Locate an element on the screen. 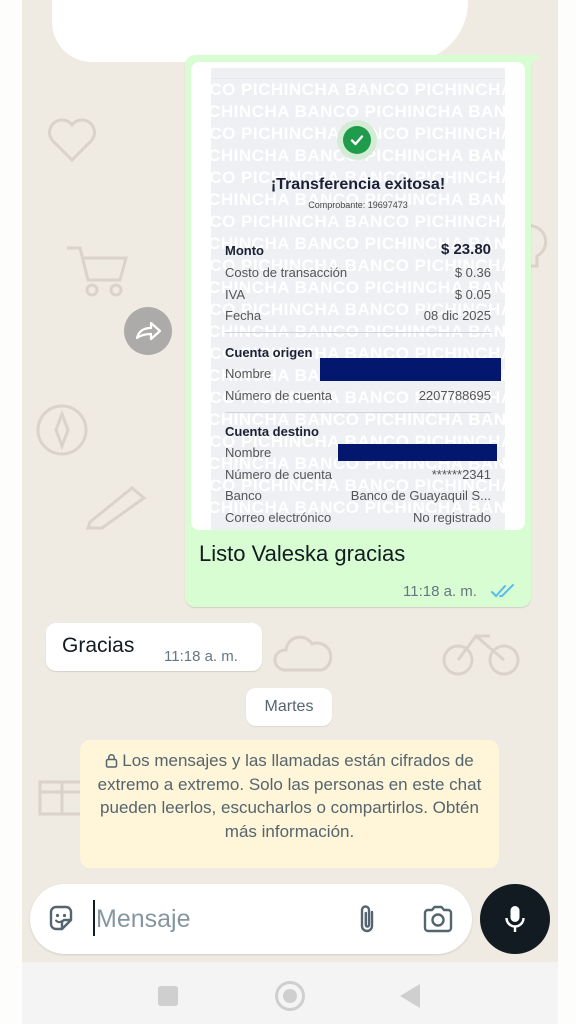 Image resolution: width=576 pixels, height=1024 pixels. monto-label: Monto is located at coordinates (244, 250).